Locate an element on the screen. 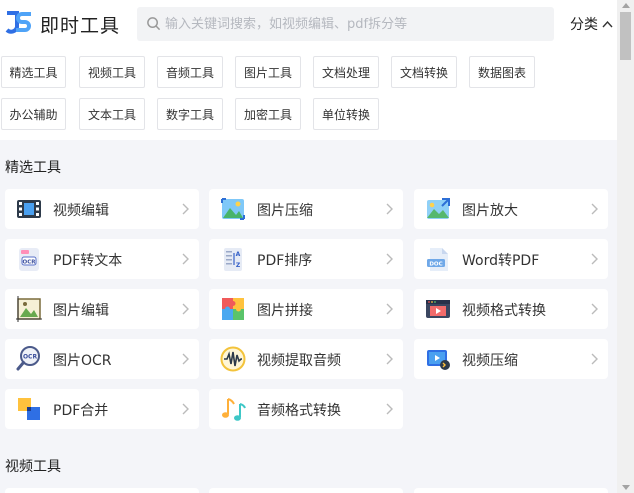  tool-label: PDF排序 is located at coordinates (285, 261).